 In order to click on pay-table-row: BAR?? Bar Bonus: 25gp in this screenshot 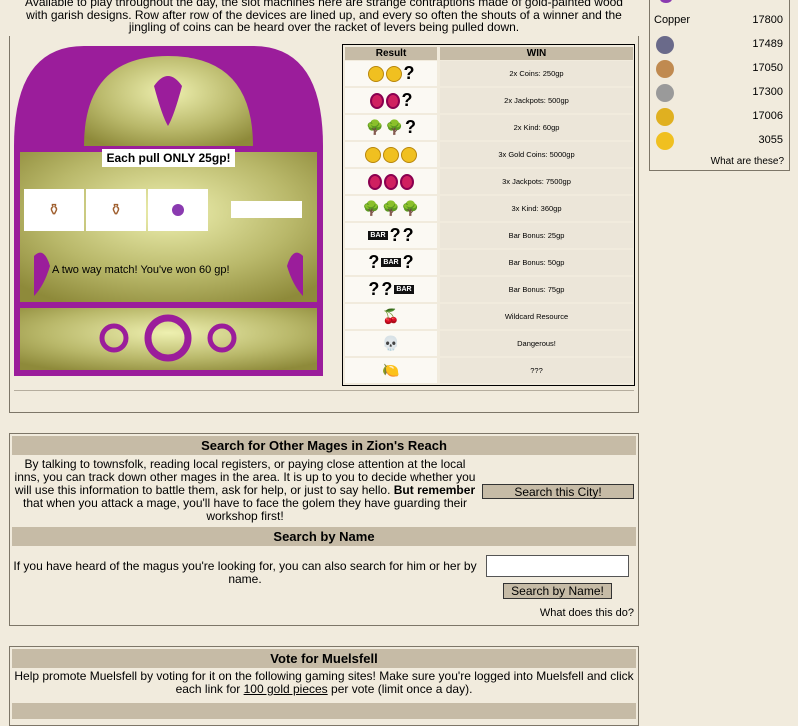, I will do `click(489, 235)`.